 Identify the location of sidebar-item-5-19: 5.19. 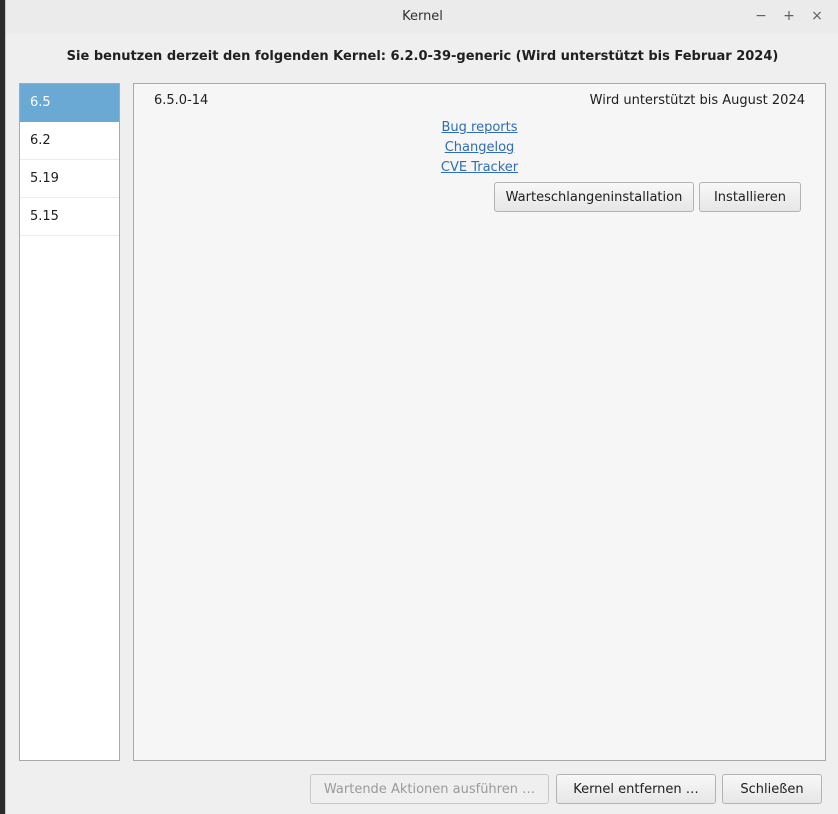
(69, 179).